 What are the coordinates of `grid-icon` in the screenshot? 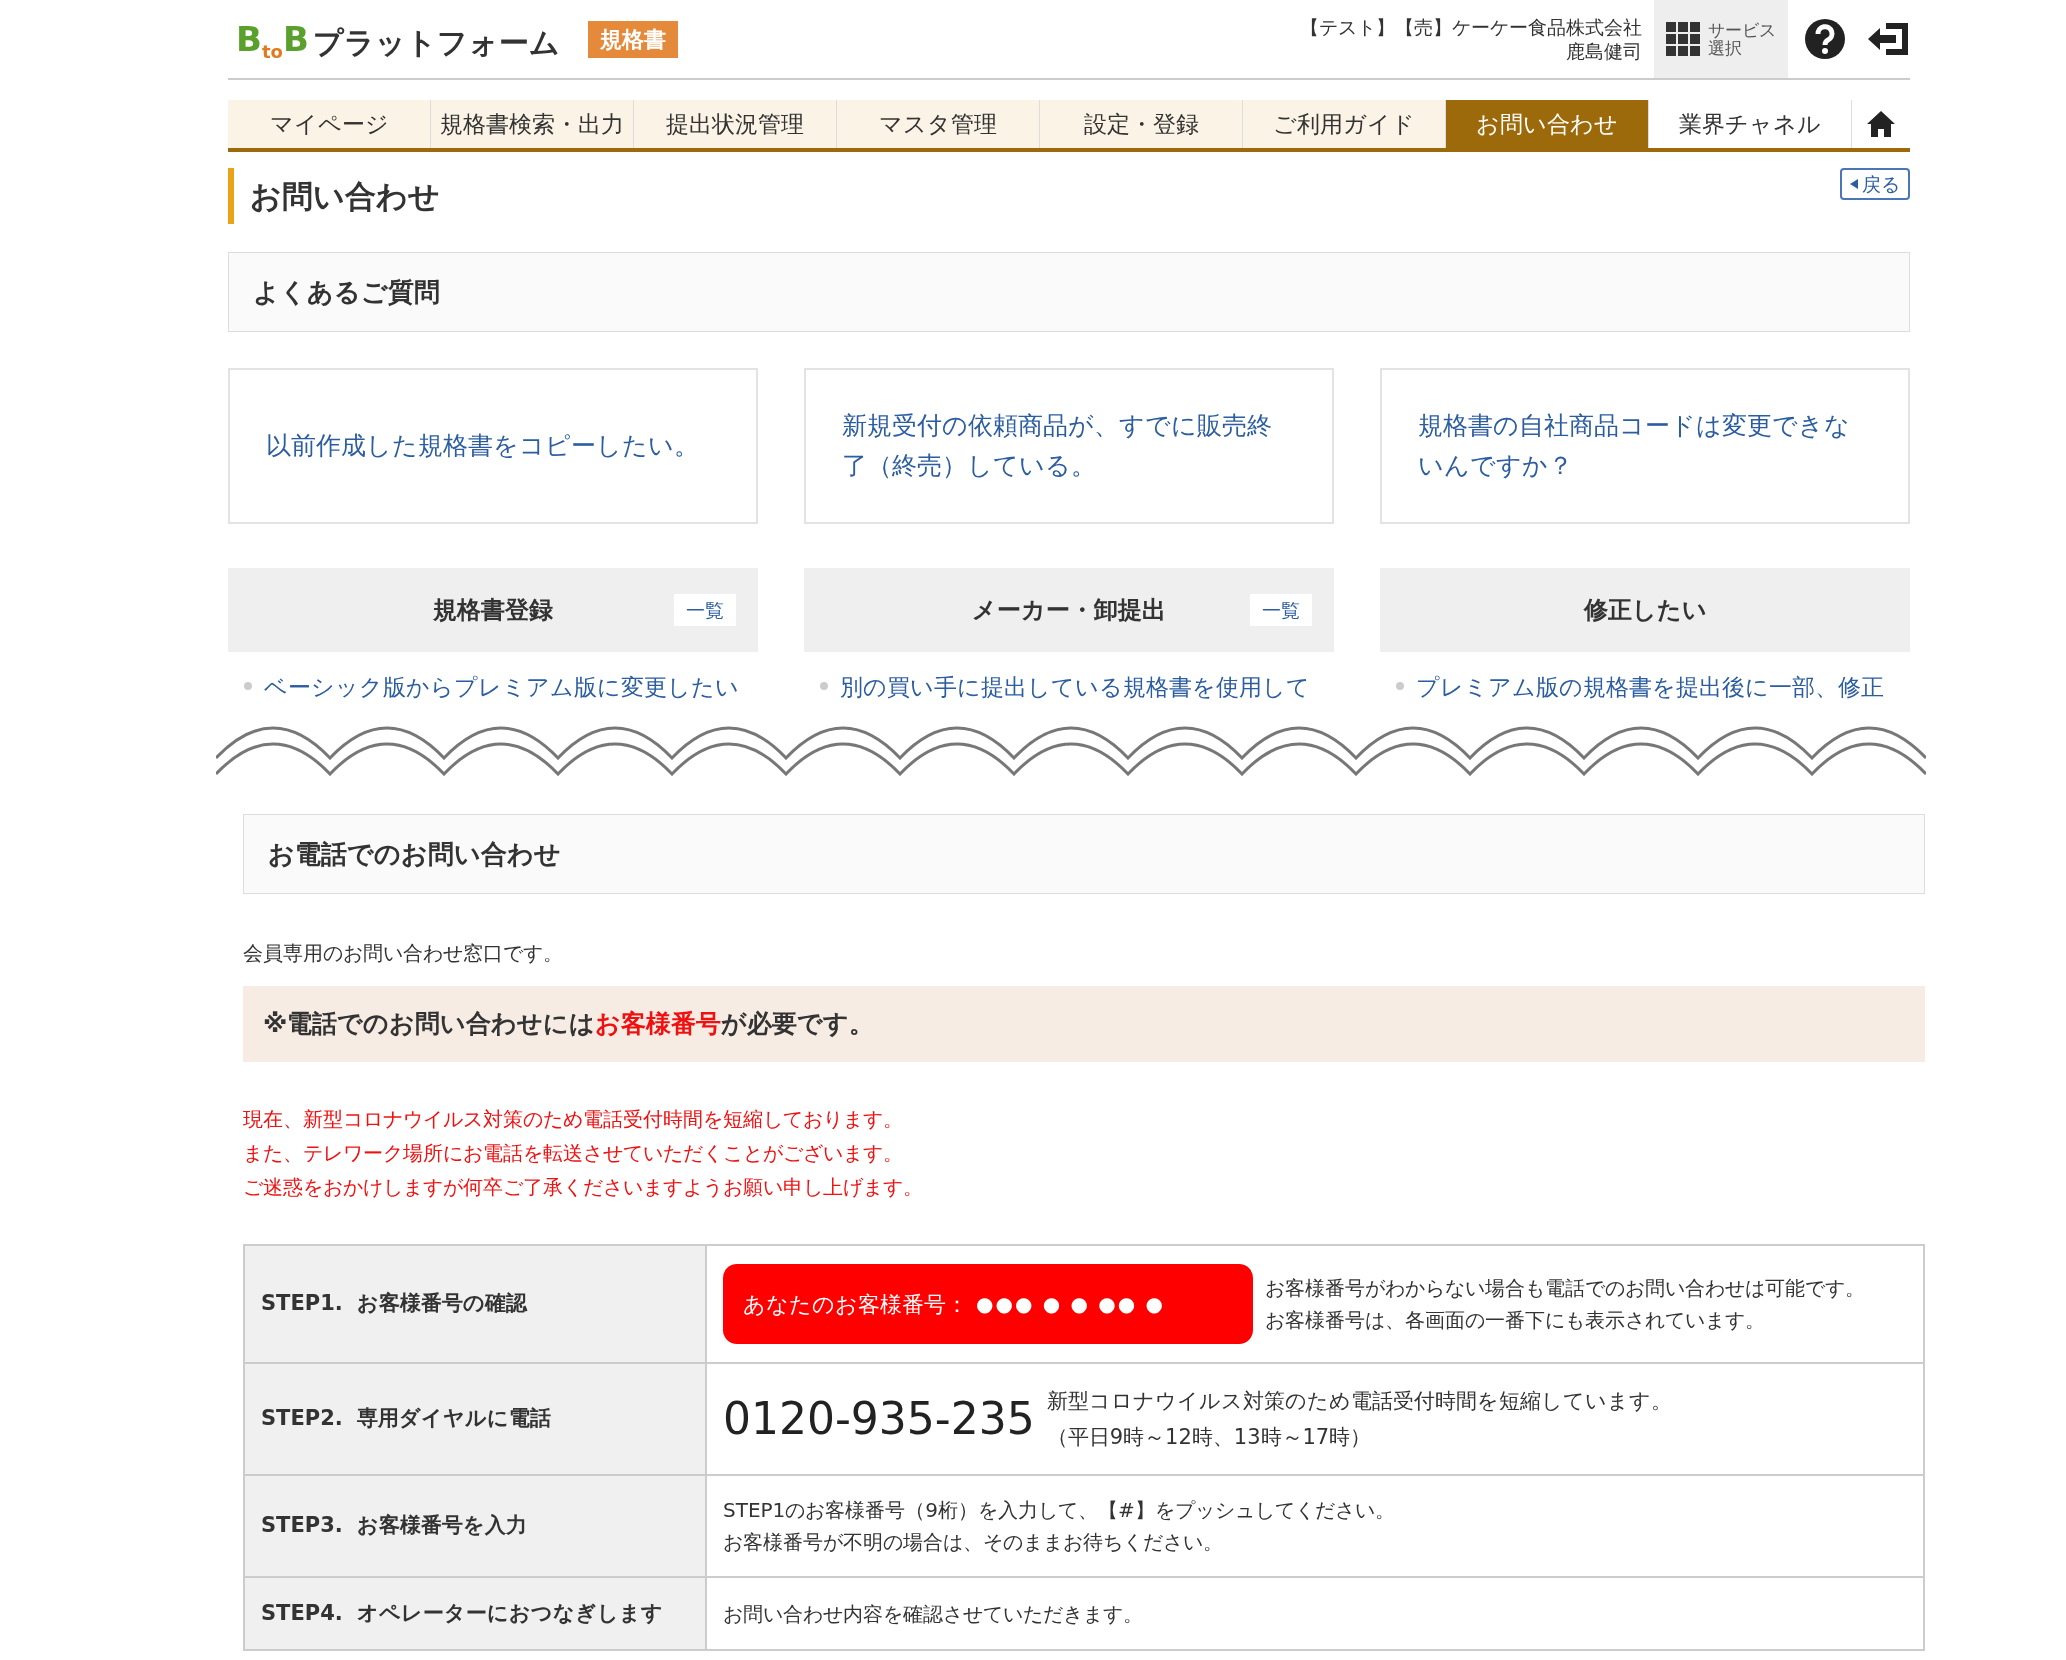 It's located at (1683, 39).